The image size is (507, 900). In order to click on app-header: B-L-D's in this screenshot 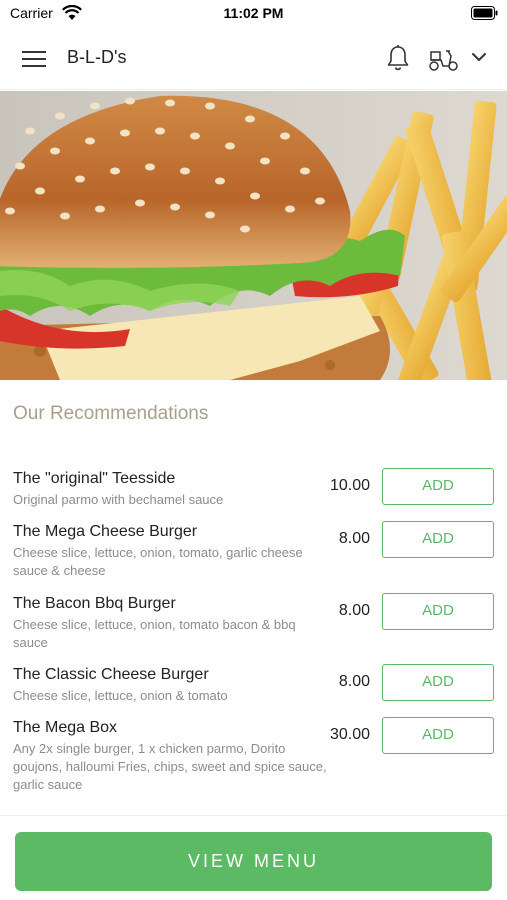, I will do `click(253, 59)`.